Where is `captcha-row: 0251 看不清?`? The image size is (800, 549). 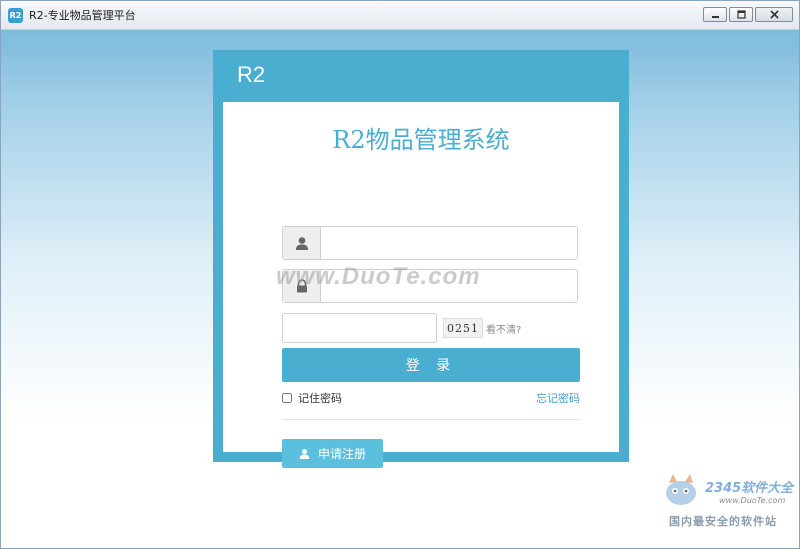 captcha-row: 0251 看不清? is located at coordinates (430, 328).